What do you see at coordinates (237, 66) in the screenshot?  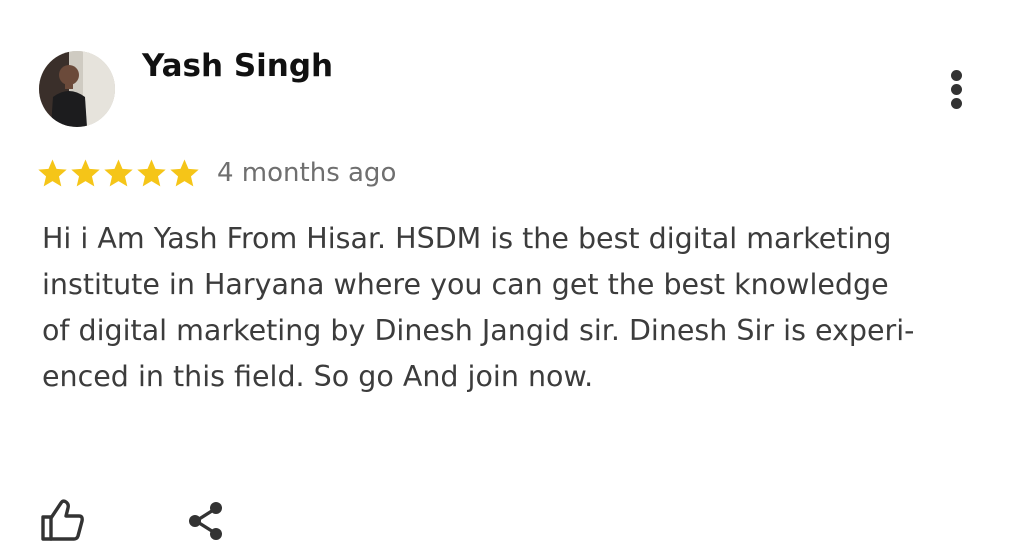 I see `reviewer-name: Yash Singh` at bounding box center [237, 66].